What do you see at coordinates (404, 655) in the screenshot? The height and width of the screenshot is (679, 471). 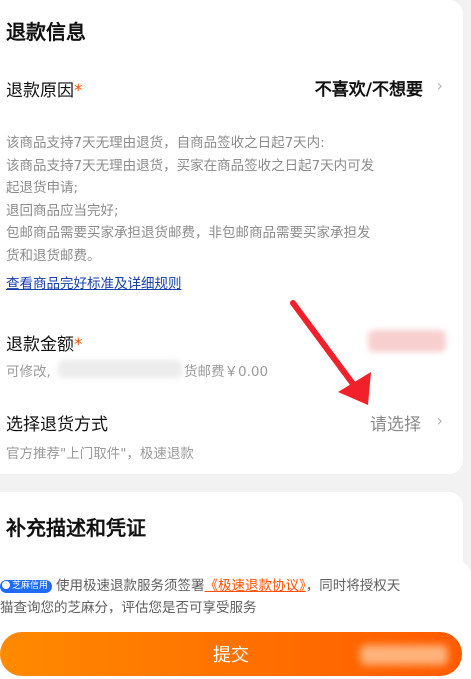 I see `submit-blurred-area` at bounding box center [404, 655].